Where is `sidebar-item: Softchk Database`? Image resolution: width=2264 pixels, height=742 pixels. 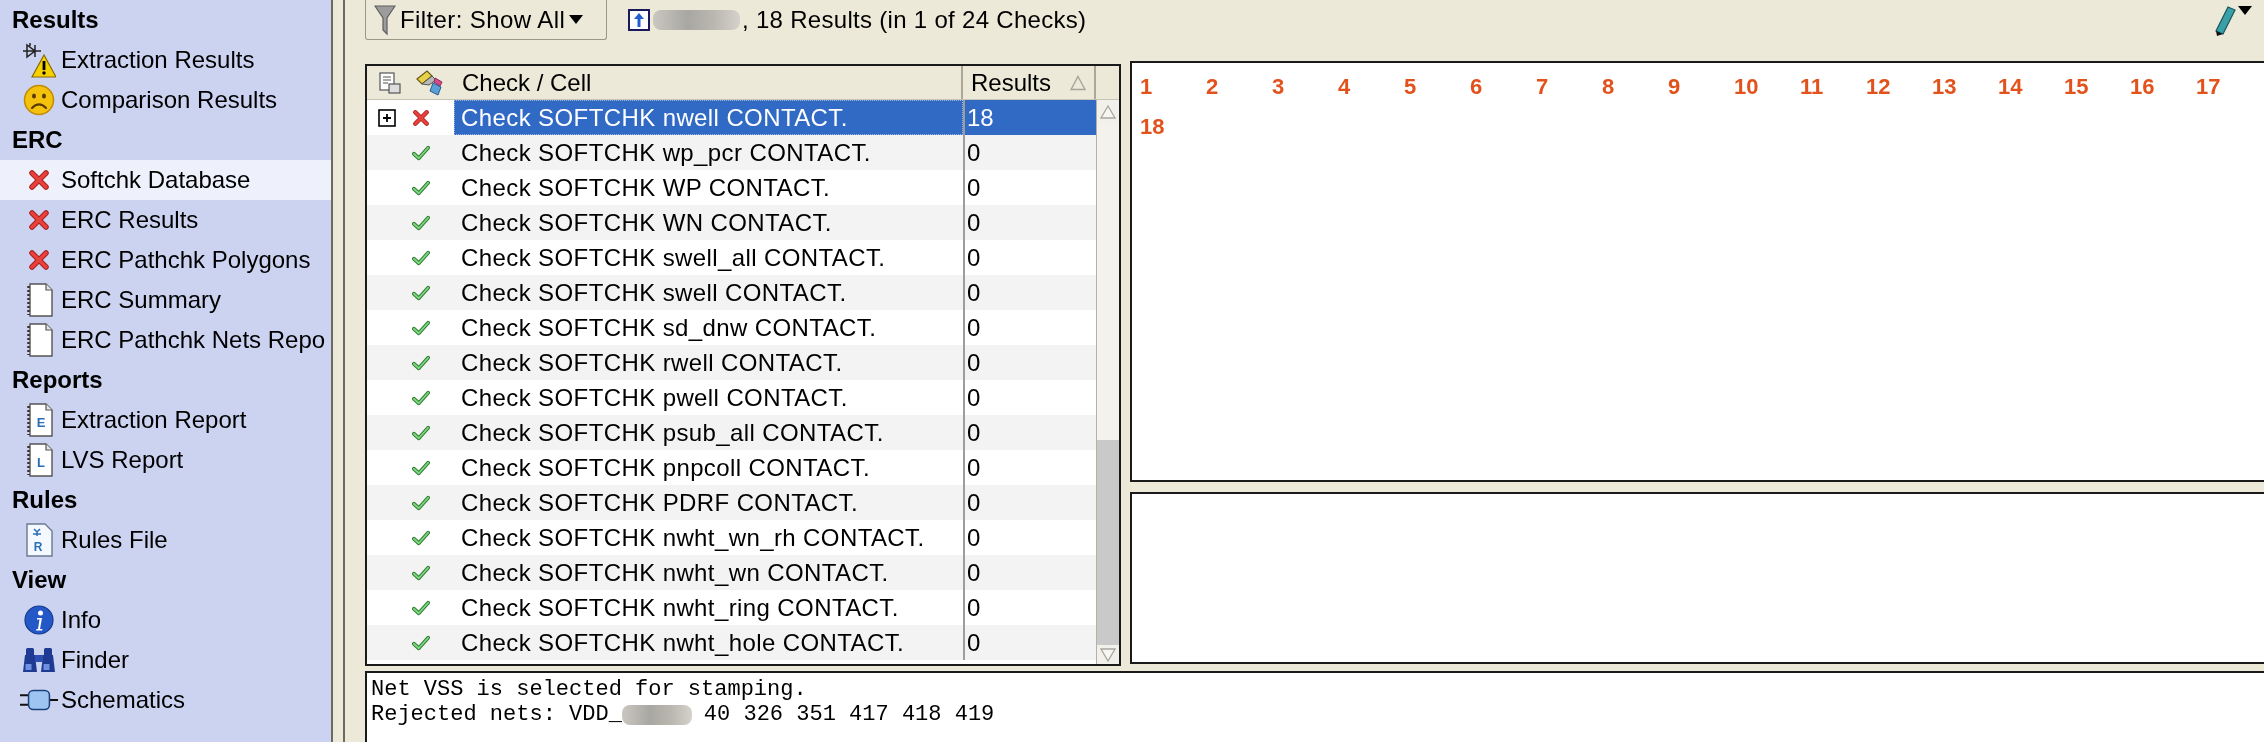 sidebar-item: Softchk Database is located at coordinates (165, 180).